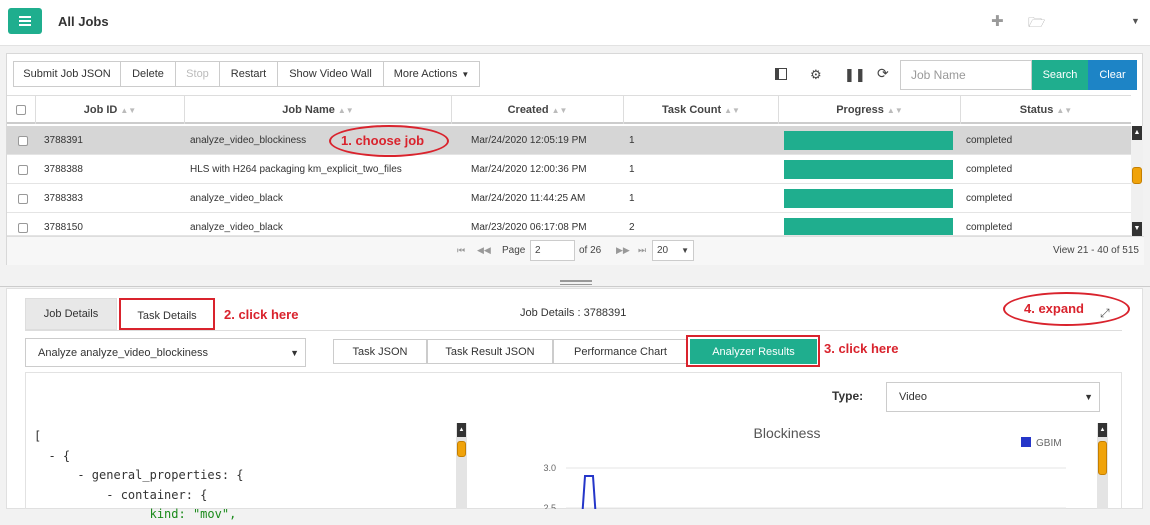 The width and height of the screenshot is (1150, 525). What do you see at coordinates (528, 198) in the screenshot?
I see `created-cell: Mar/24/2020 11:44:25 AM` at bounding box center [528, 198].